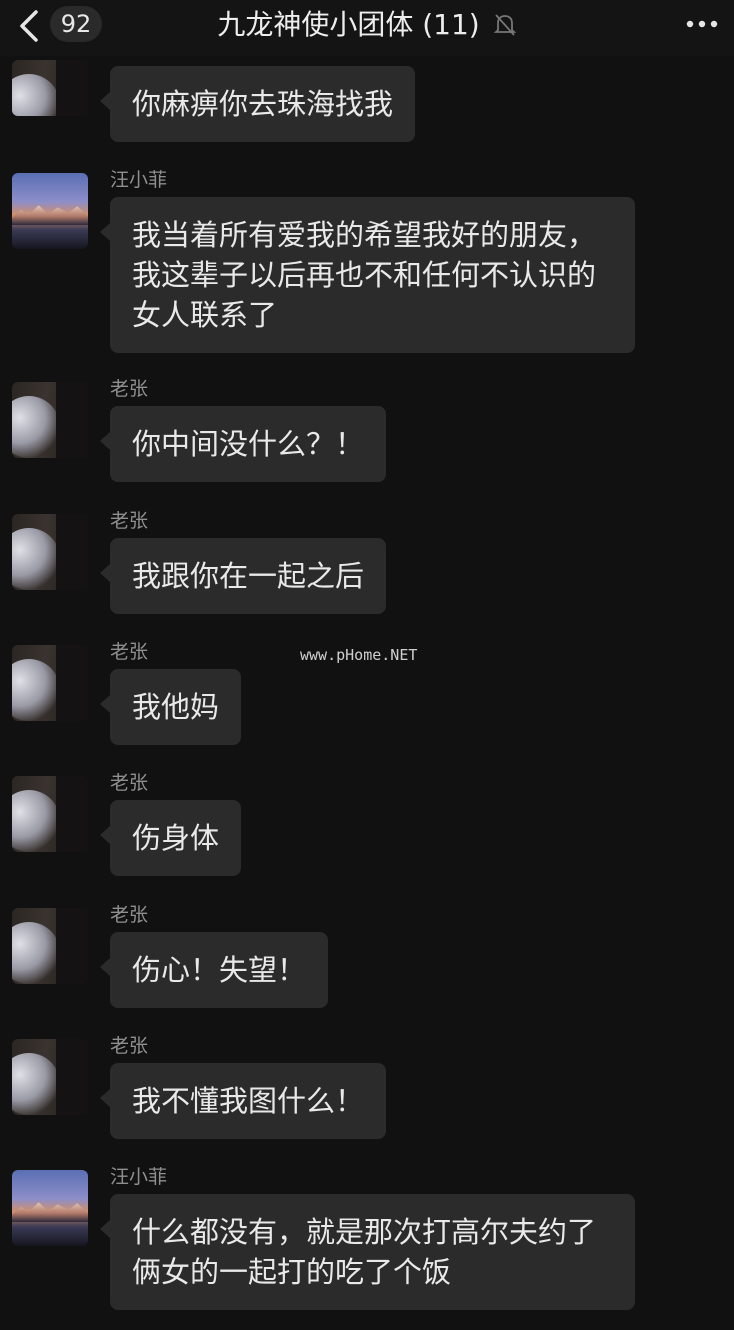 This screenshot has width=734, height=1330. I want to click on mute-bell-icon, so click(504, 25).